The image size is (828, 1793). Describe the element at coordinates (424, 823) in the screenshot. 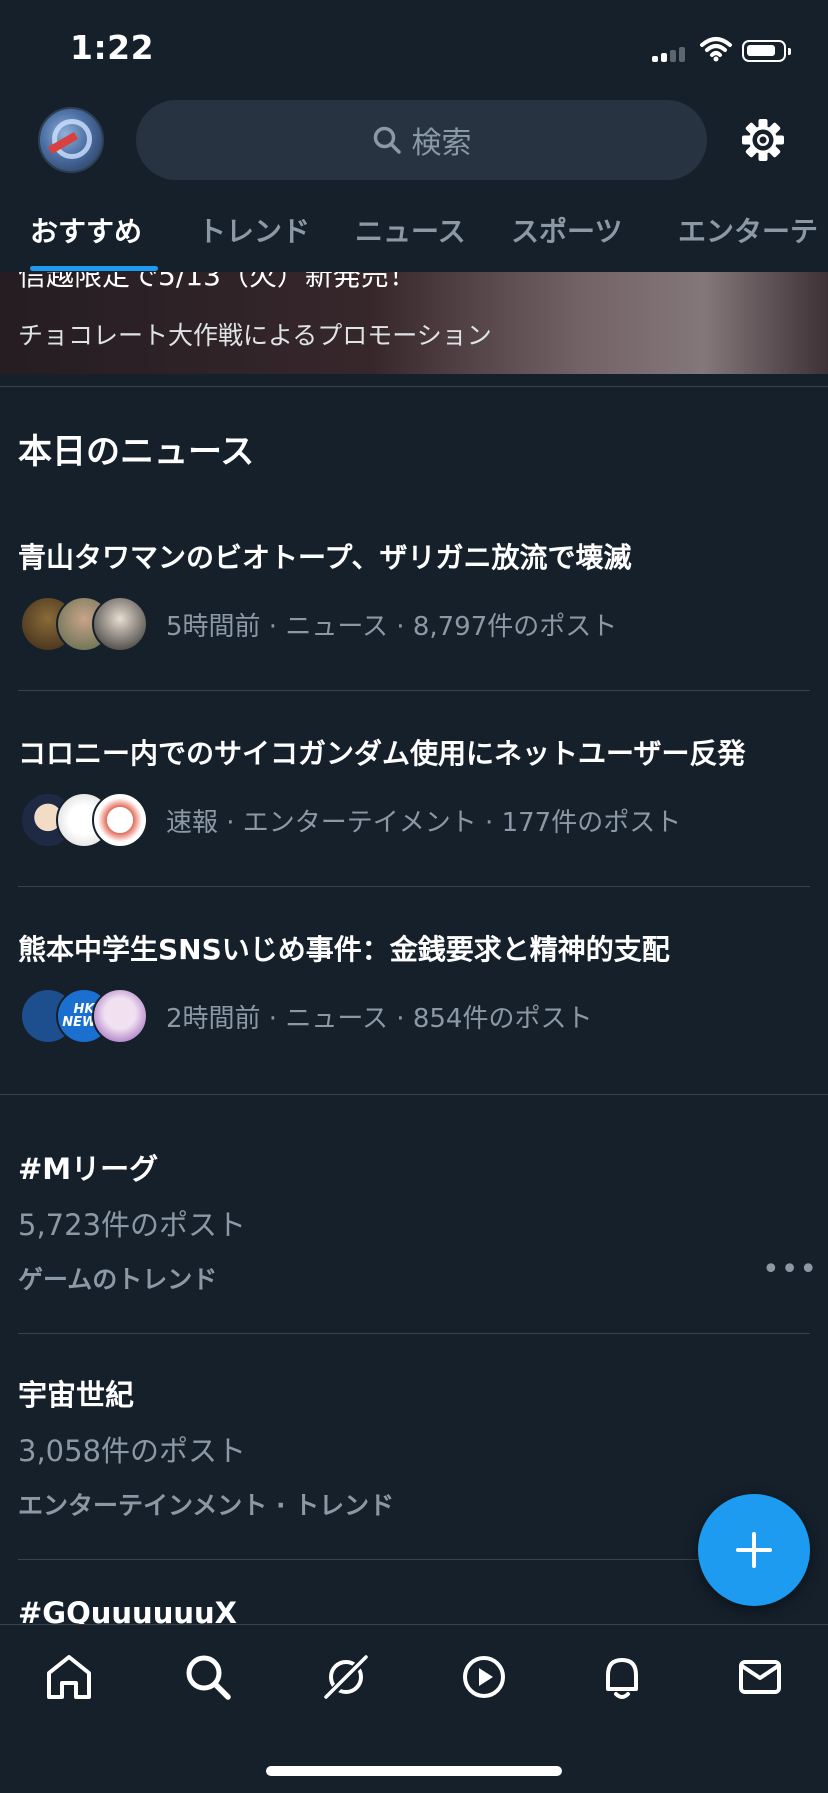

I see `news-meta: 速報 · エンターテイメント · 177件のポスト` at that location.